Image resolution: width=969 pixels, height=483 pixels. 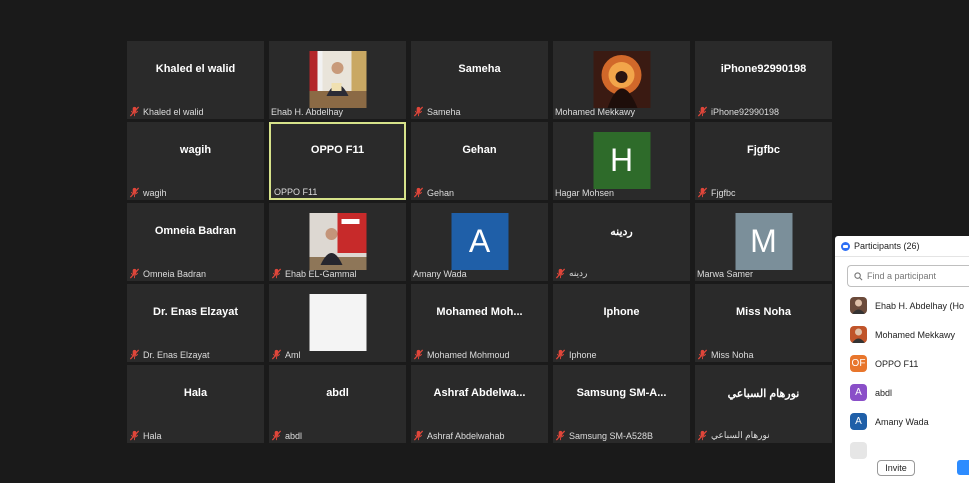 What do you see at coordinates (286, 354) in the screenshot?
I see `participant-name-label: Aml` at bounding box center [286, 354].